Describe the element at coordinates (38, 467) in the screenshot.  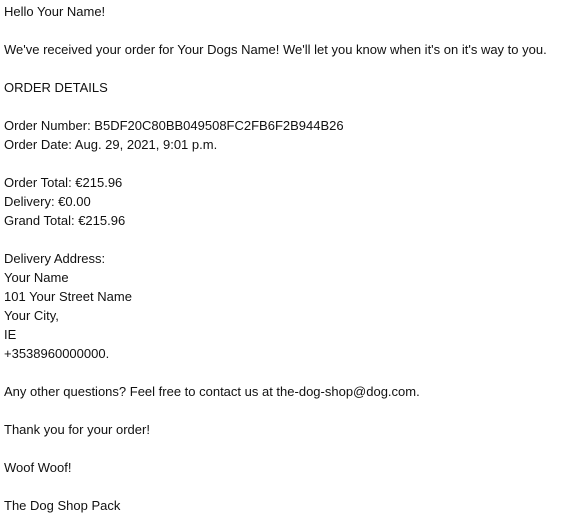
I see `woof-text: Woof Woof!` at that location.